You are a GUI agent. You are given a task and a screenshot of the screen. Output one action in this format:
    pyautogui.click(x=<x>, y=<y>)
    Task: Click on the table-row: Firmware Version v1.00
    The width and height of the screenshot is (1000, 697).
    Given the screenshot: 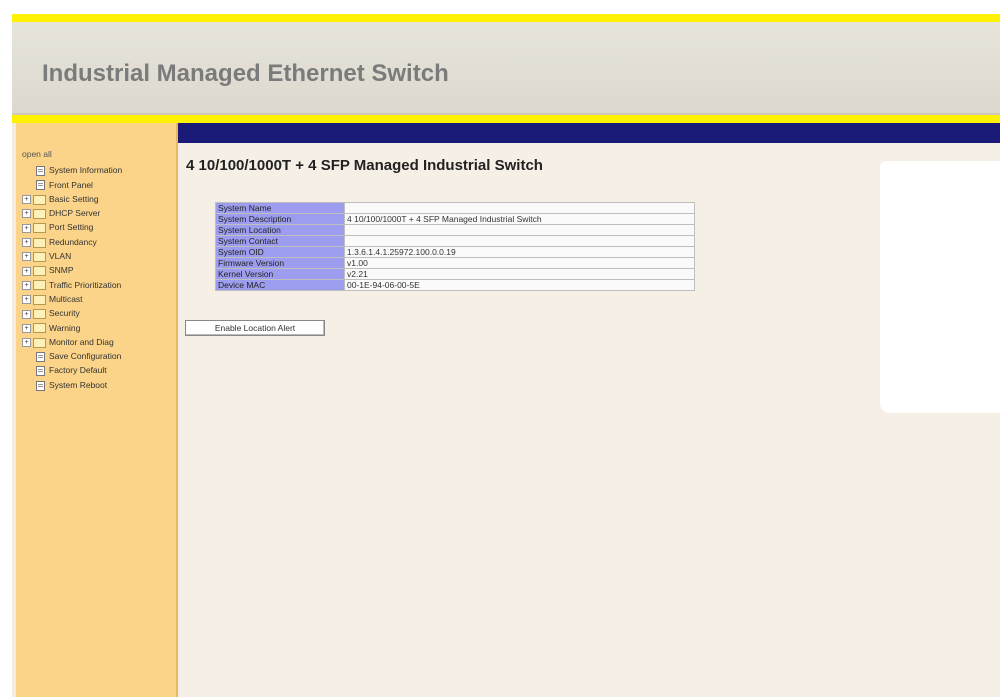 What is the action you would take?
    pyautogui.click(x=455, y=263)
    